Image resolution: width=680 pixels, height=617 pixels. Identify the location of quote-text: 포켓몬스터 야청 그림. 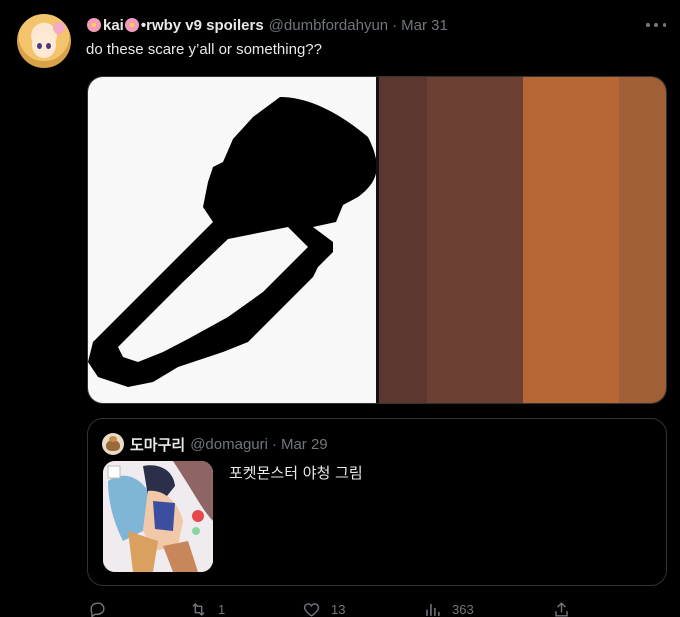
(296, 473).